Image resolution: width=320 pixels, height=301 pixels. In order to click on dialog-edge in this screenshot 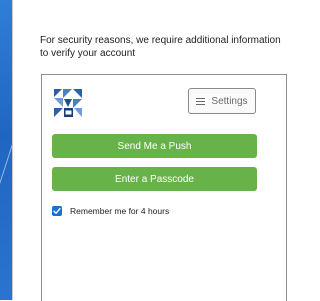, I will do `click(12, 150)`.